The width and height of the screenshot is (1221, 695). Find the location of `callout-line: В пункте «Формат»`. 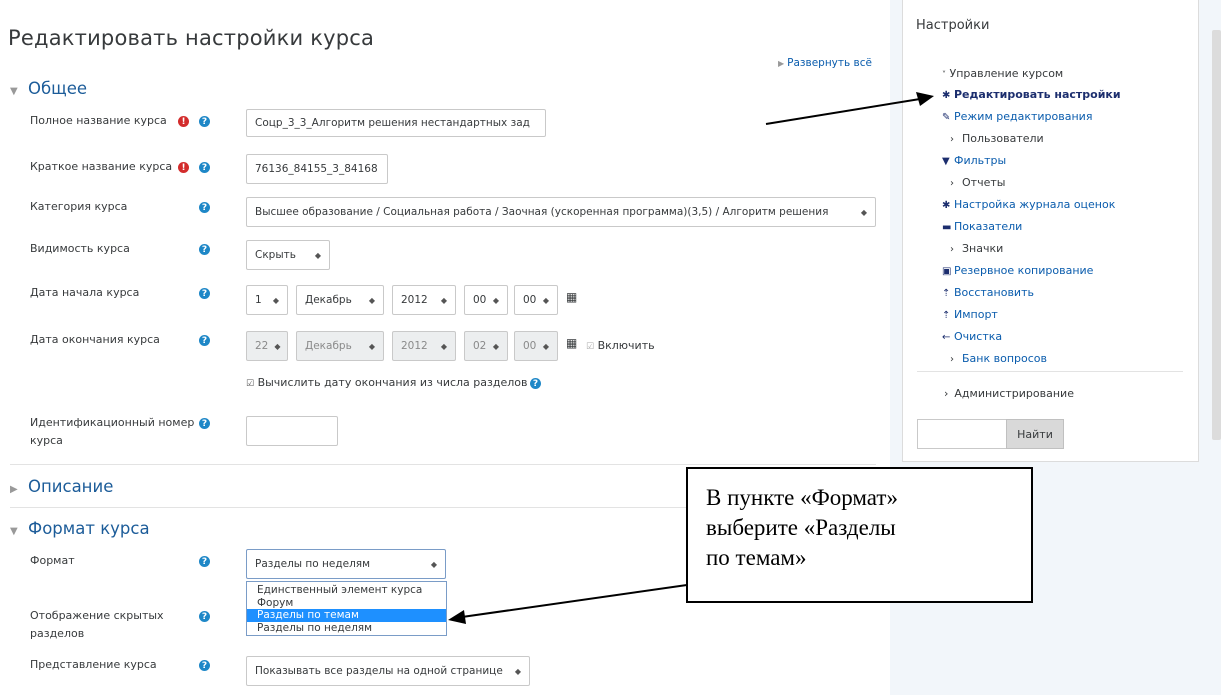

callout-line: В пункте «Формат» is located at coordinates (802, 497).